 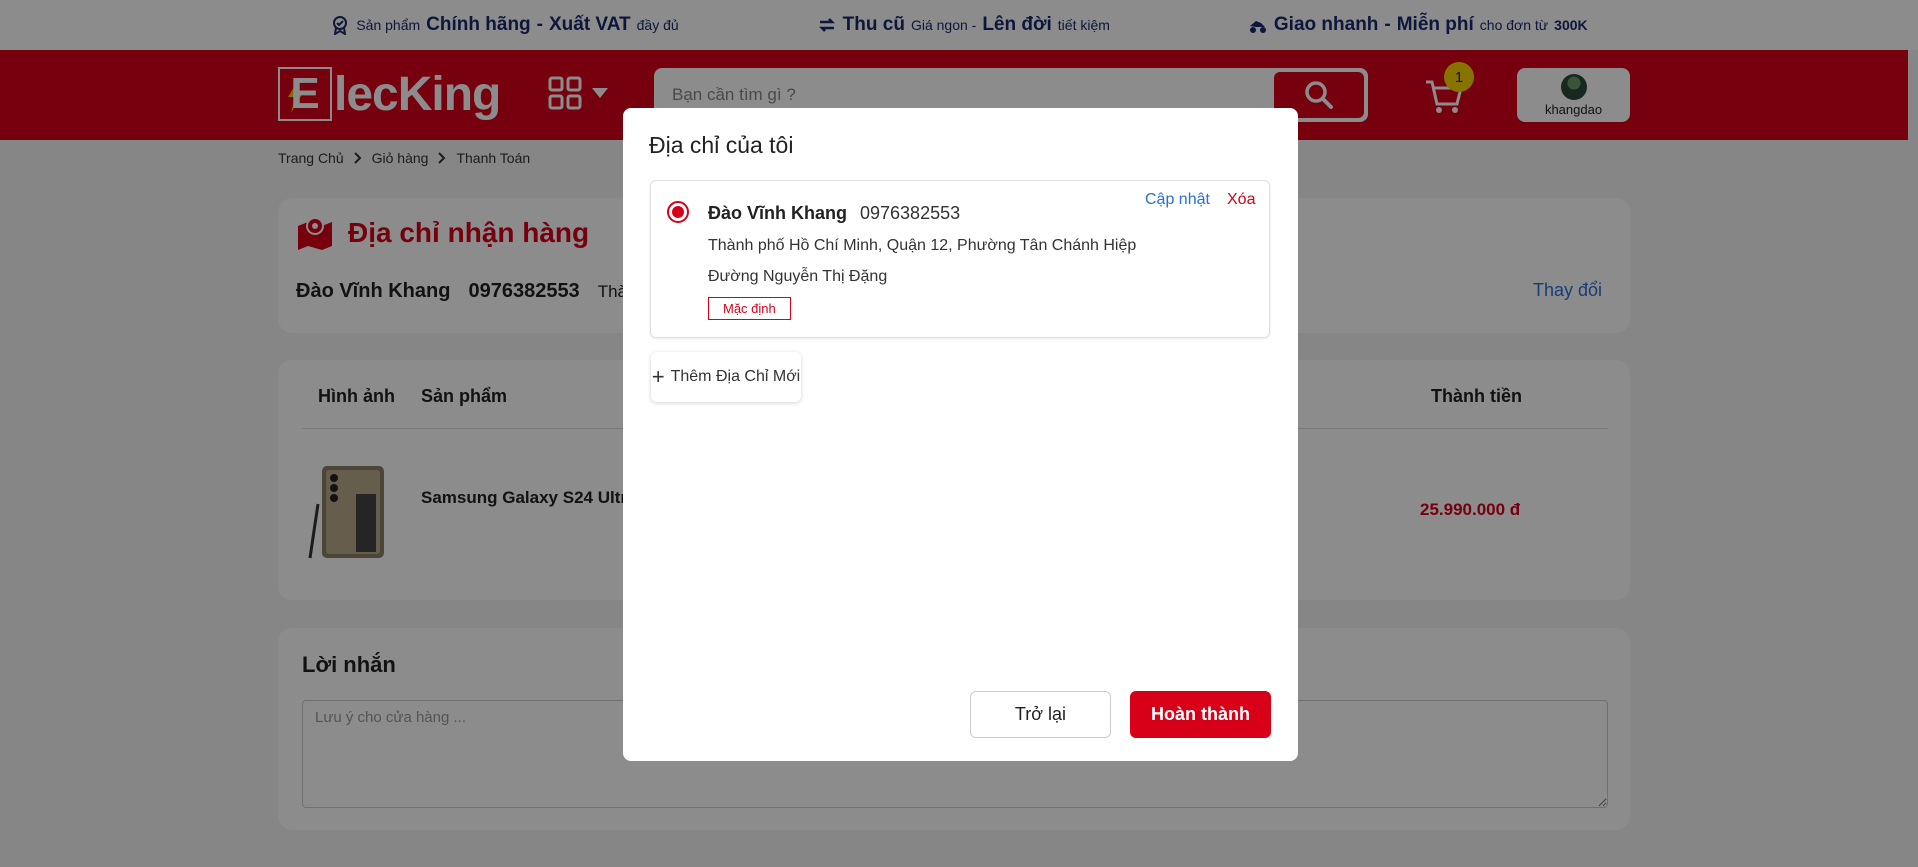 What do you see at coordinates (721, 145) in the screenshot?
I see `modal-title: Địa chỉ của tôi` at bounding box center [721, 145].